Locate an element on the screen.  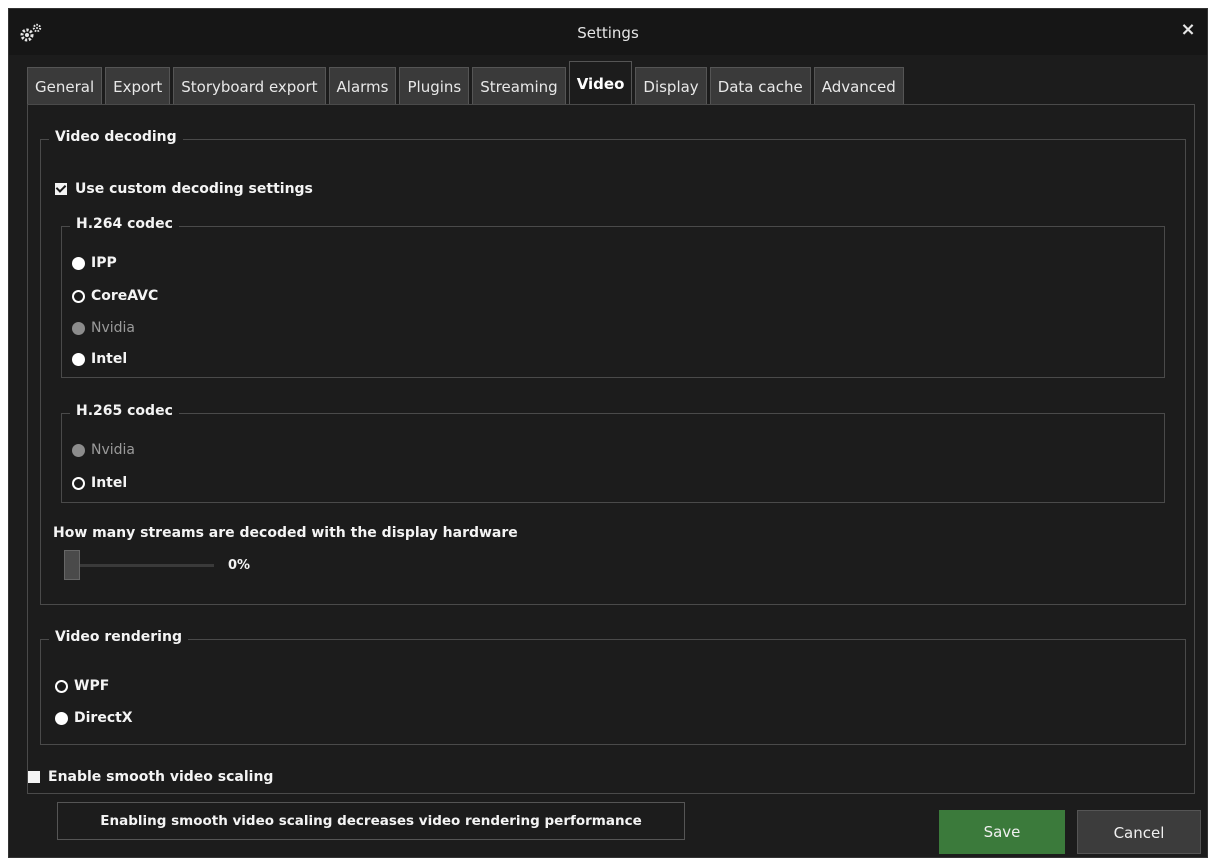
tab-alarms: Alarms is located at coordinates (362, 86).